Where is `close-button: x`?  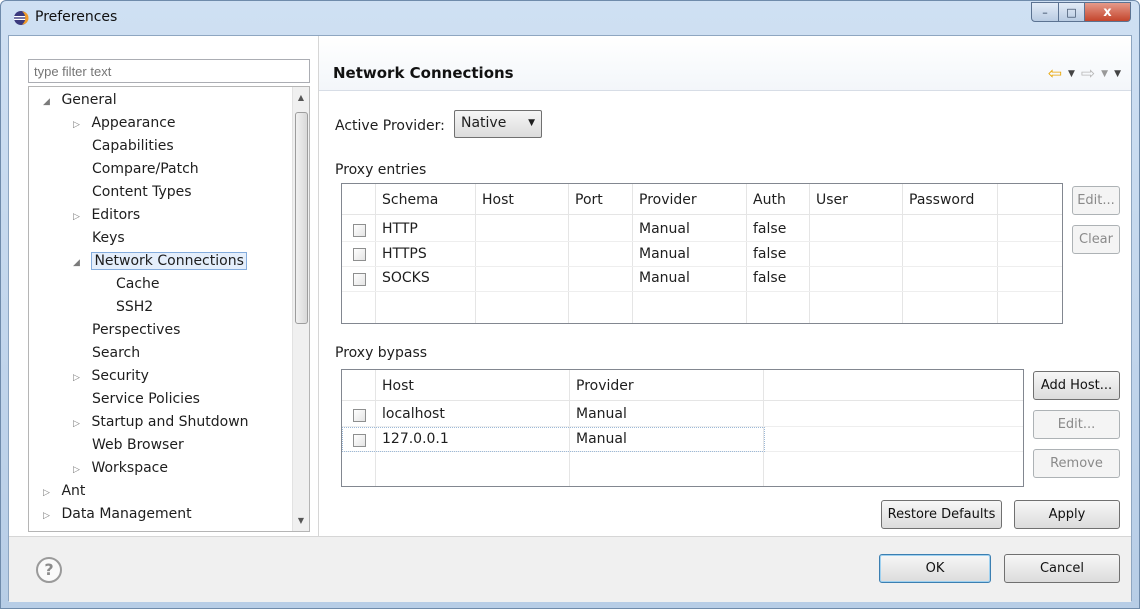
close-button: x is located at coordinates (1108, 12).